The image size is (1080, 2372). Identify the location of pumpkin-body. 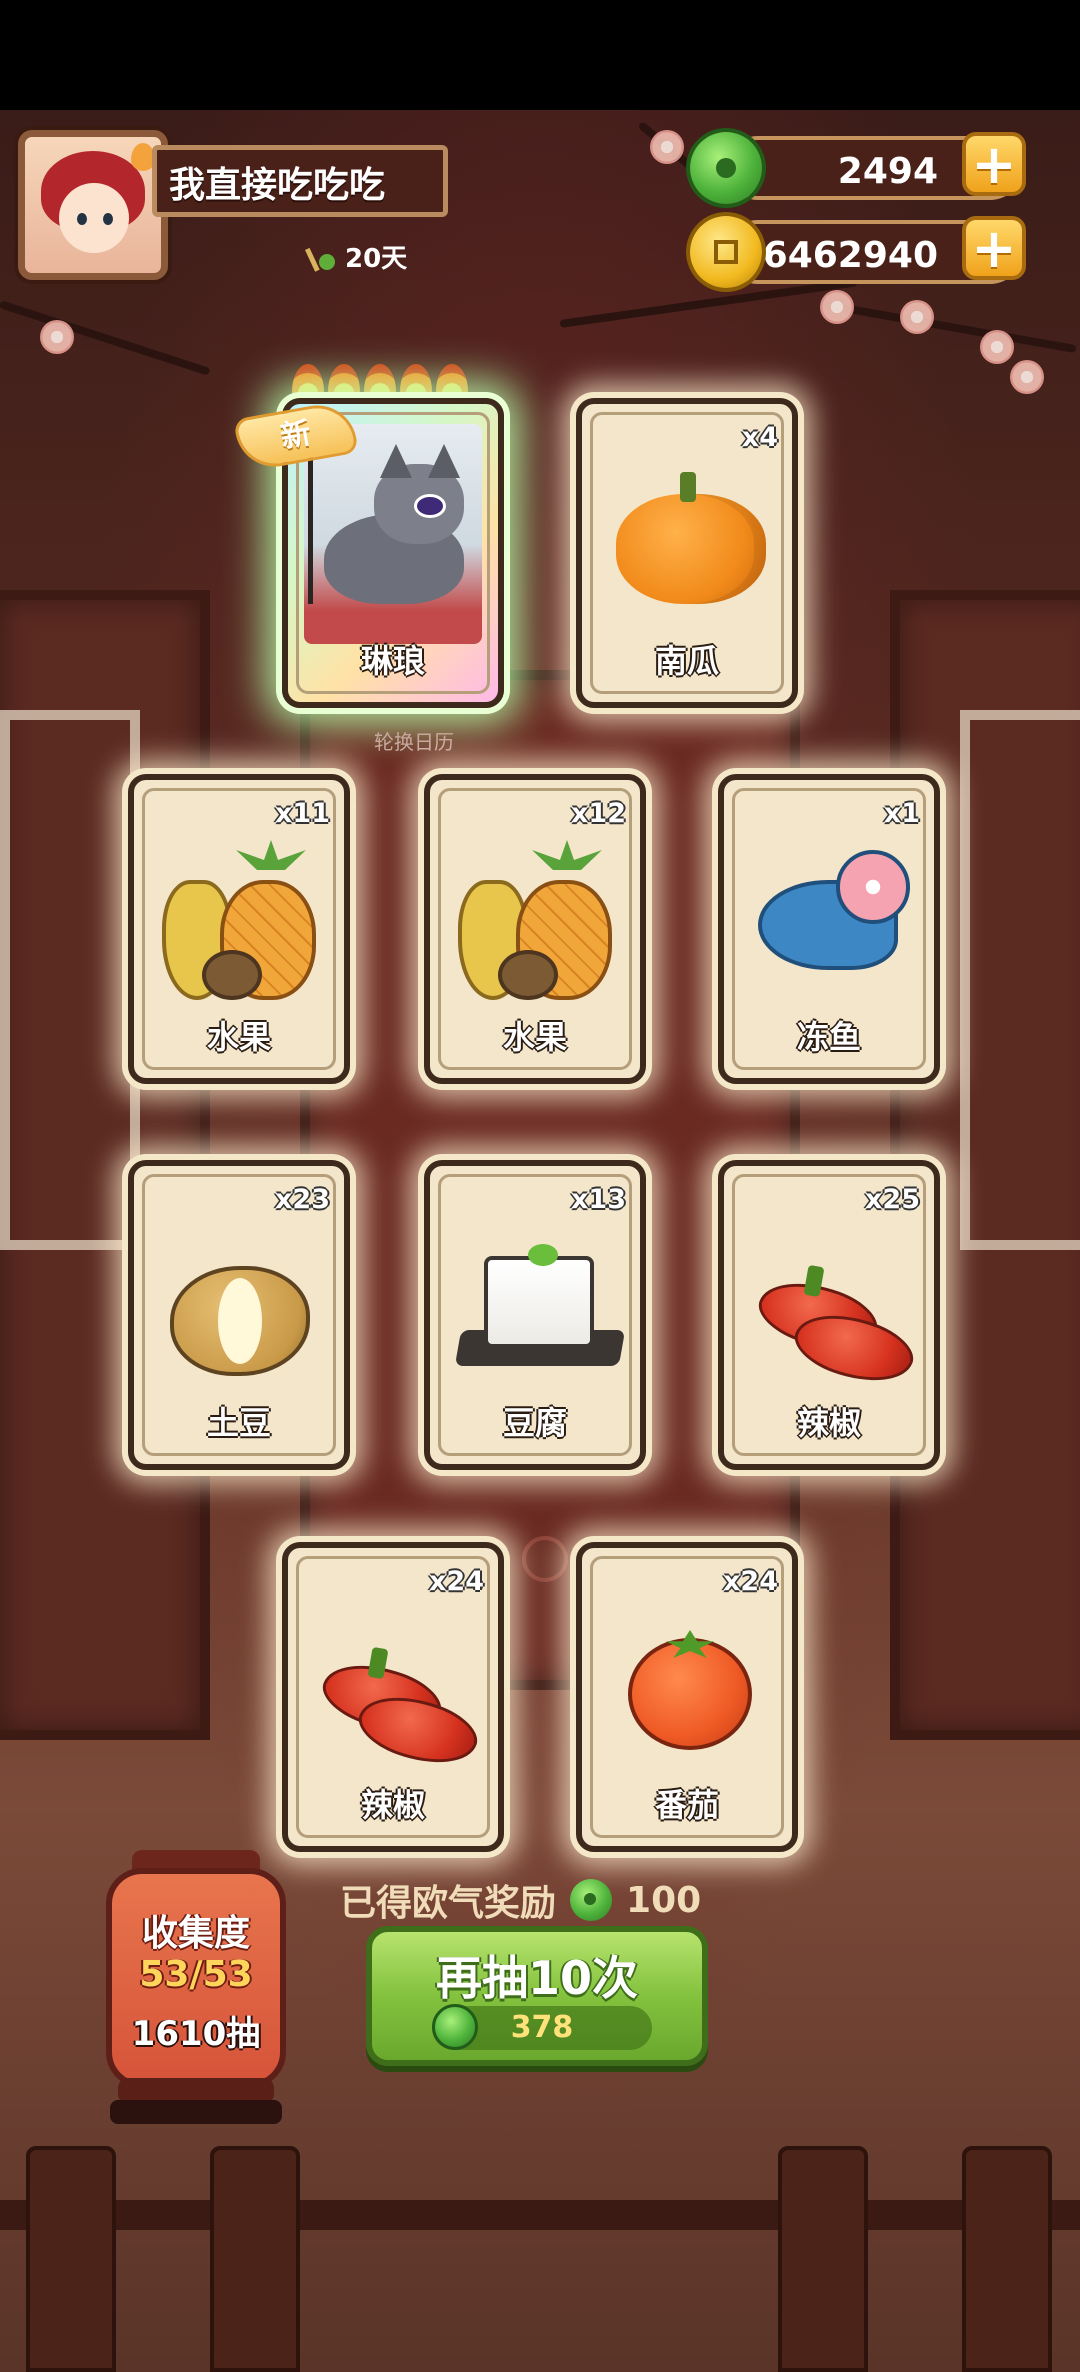
(691, 549).